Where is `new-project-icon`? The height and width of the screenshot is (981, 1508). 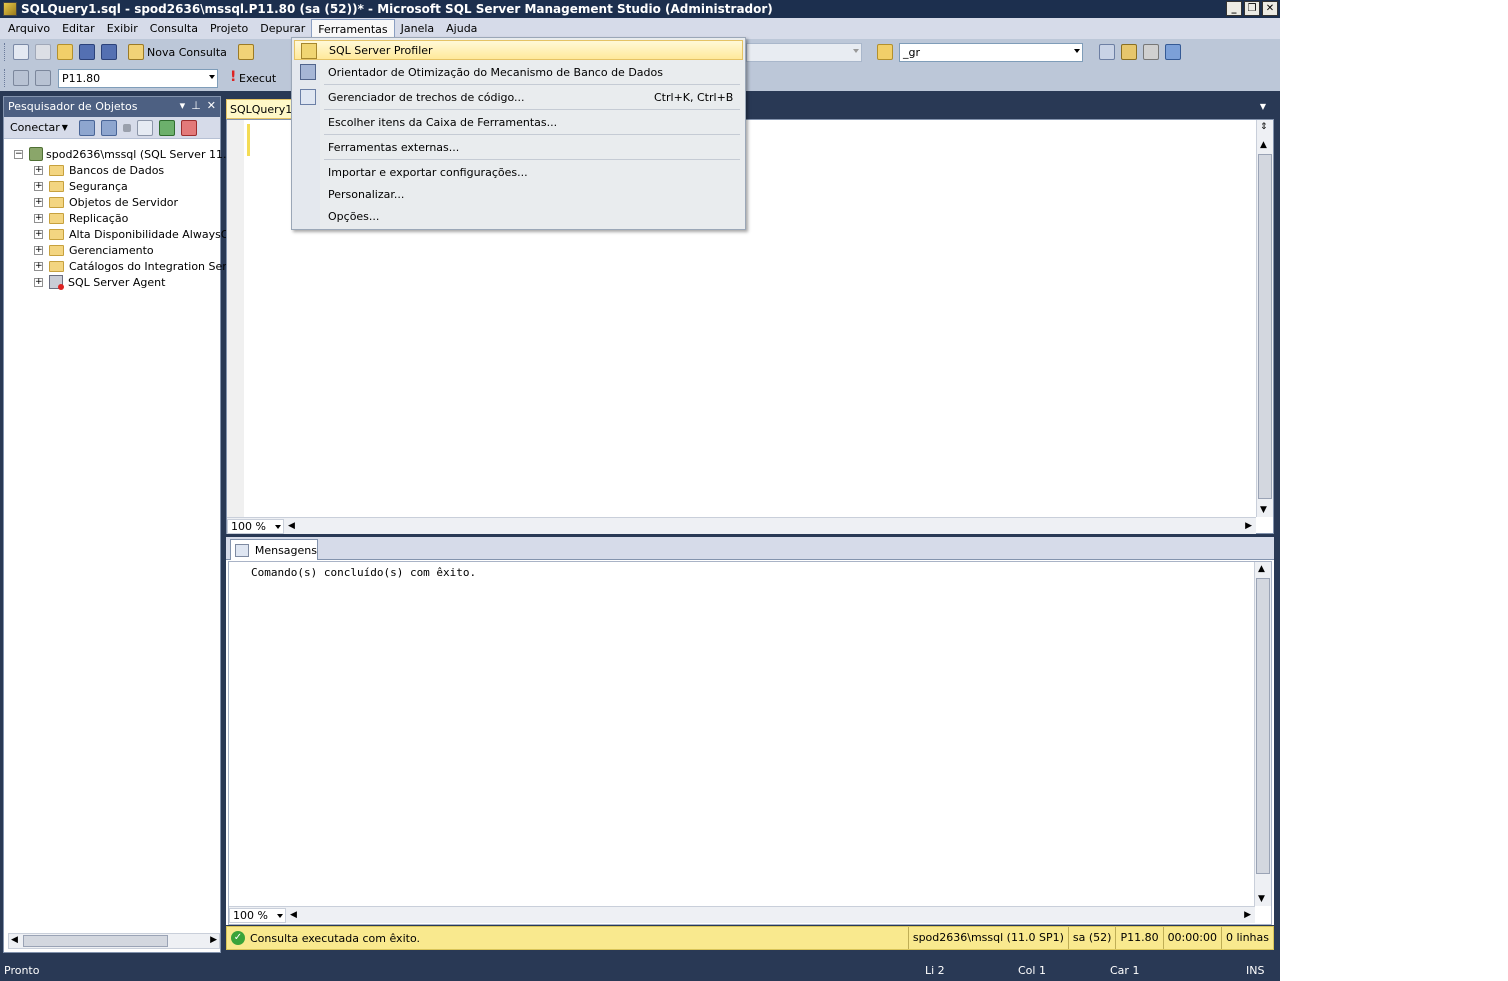 new-project-icon is located at coordinates (21, 52).